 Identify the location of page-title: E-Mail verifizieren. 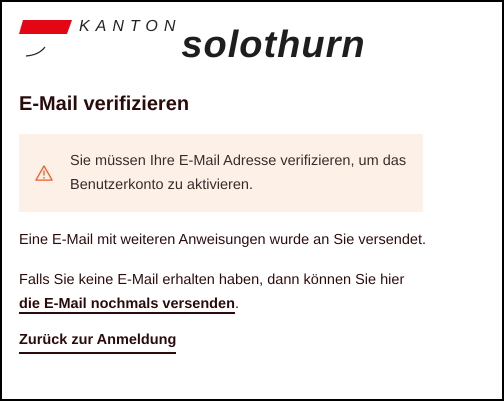
(104, 104).